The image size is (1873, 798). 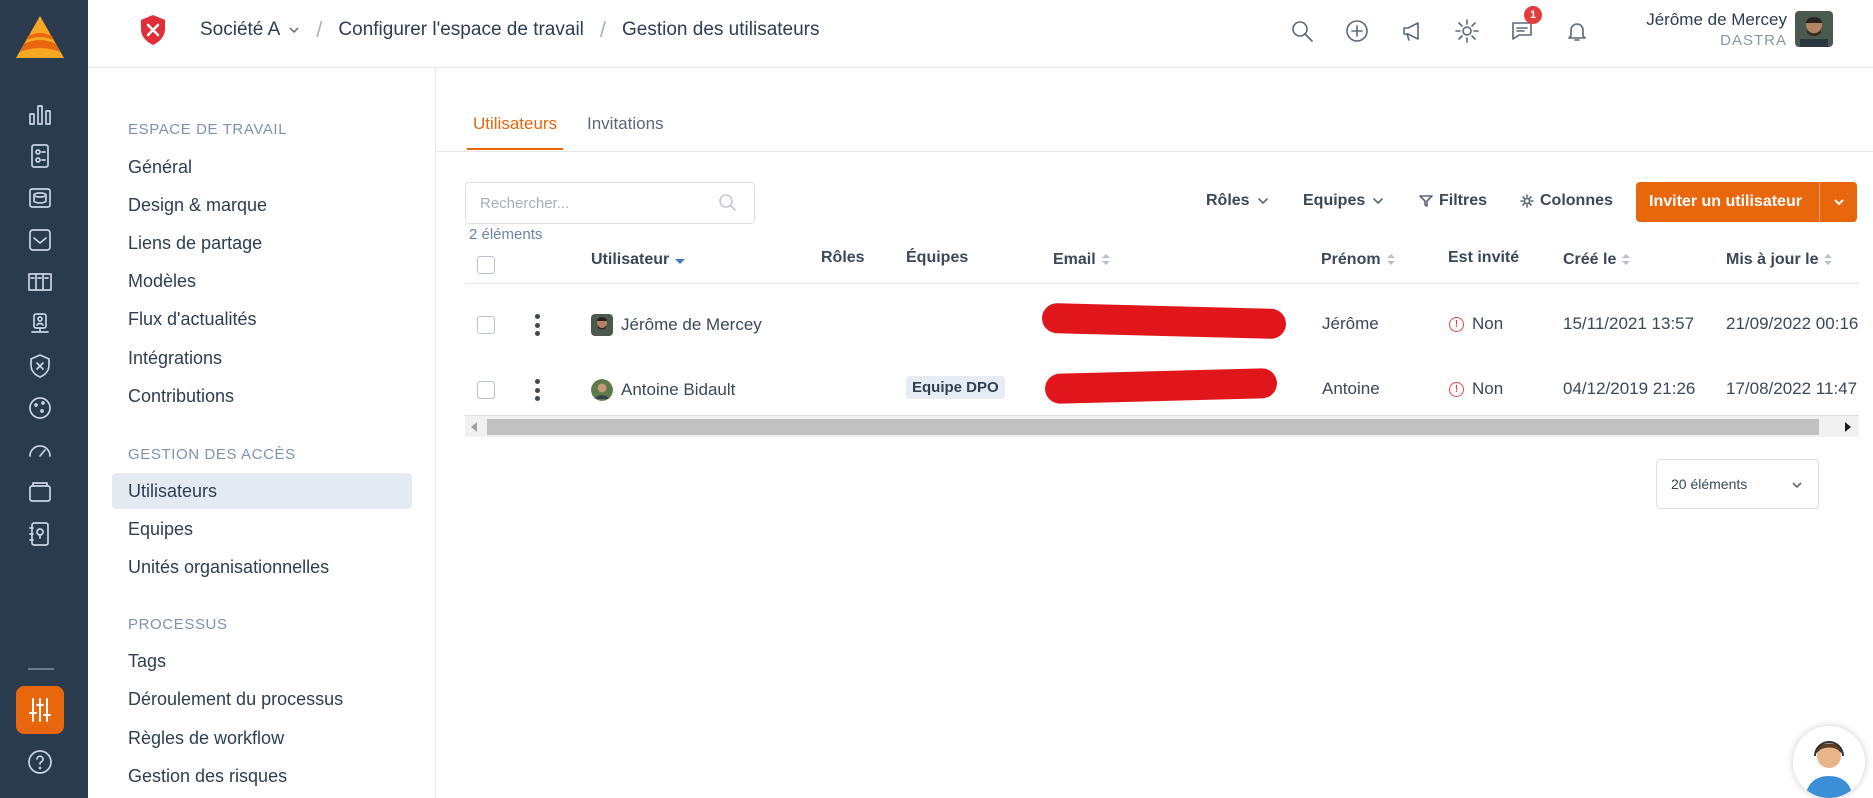 I want to click on scroll-left-icon, so click(x=474, y=427).